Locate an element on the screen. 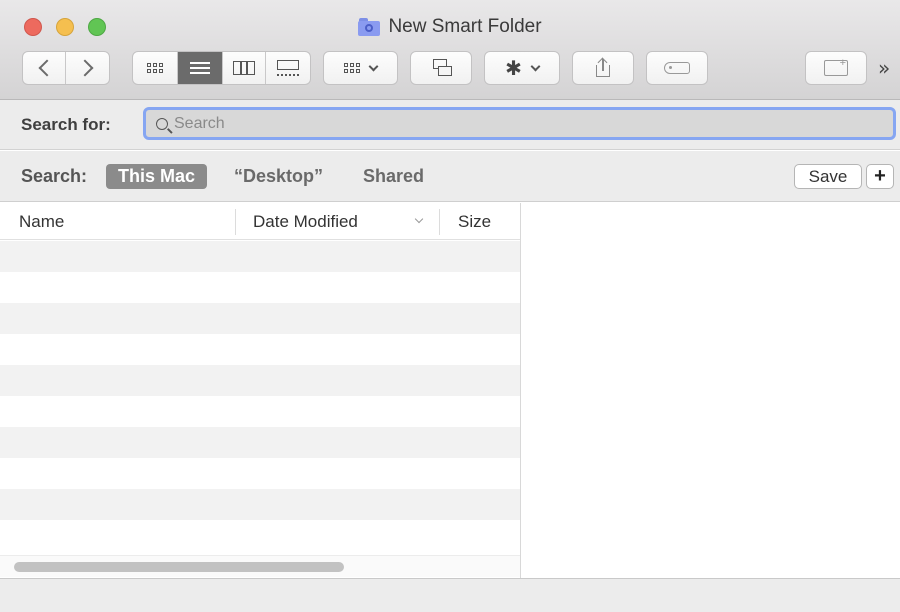  column-view-icon is located at coordinates (244, 68).